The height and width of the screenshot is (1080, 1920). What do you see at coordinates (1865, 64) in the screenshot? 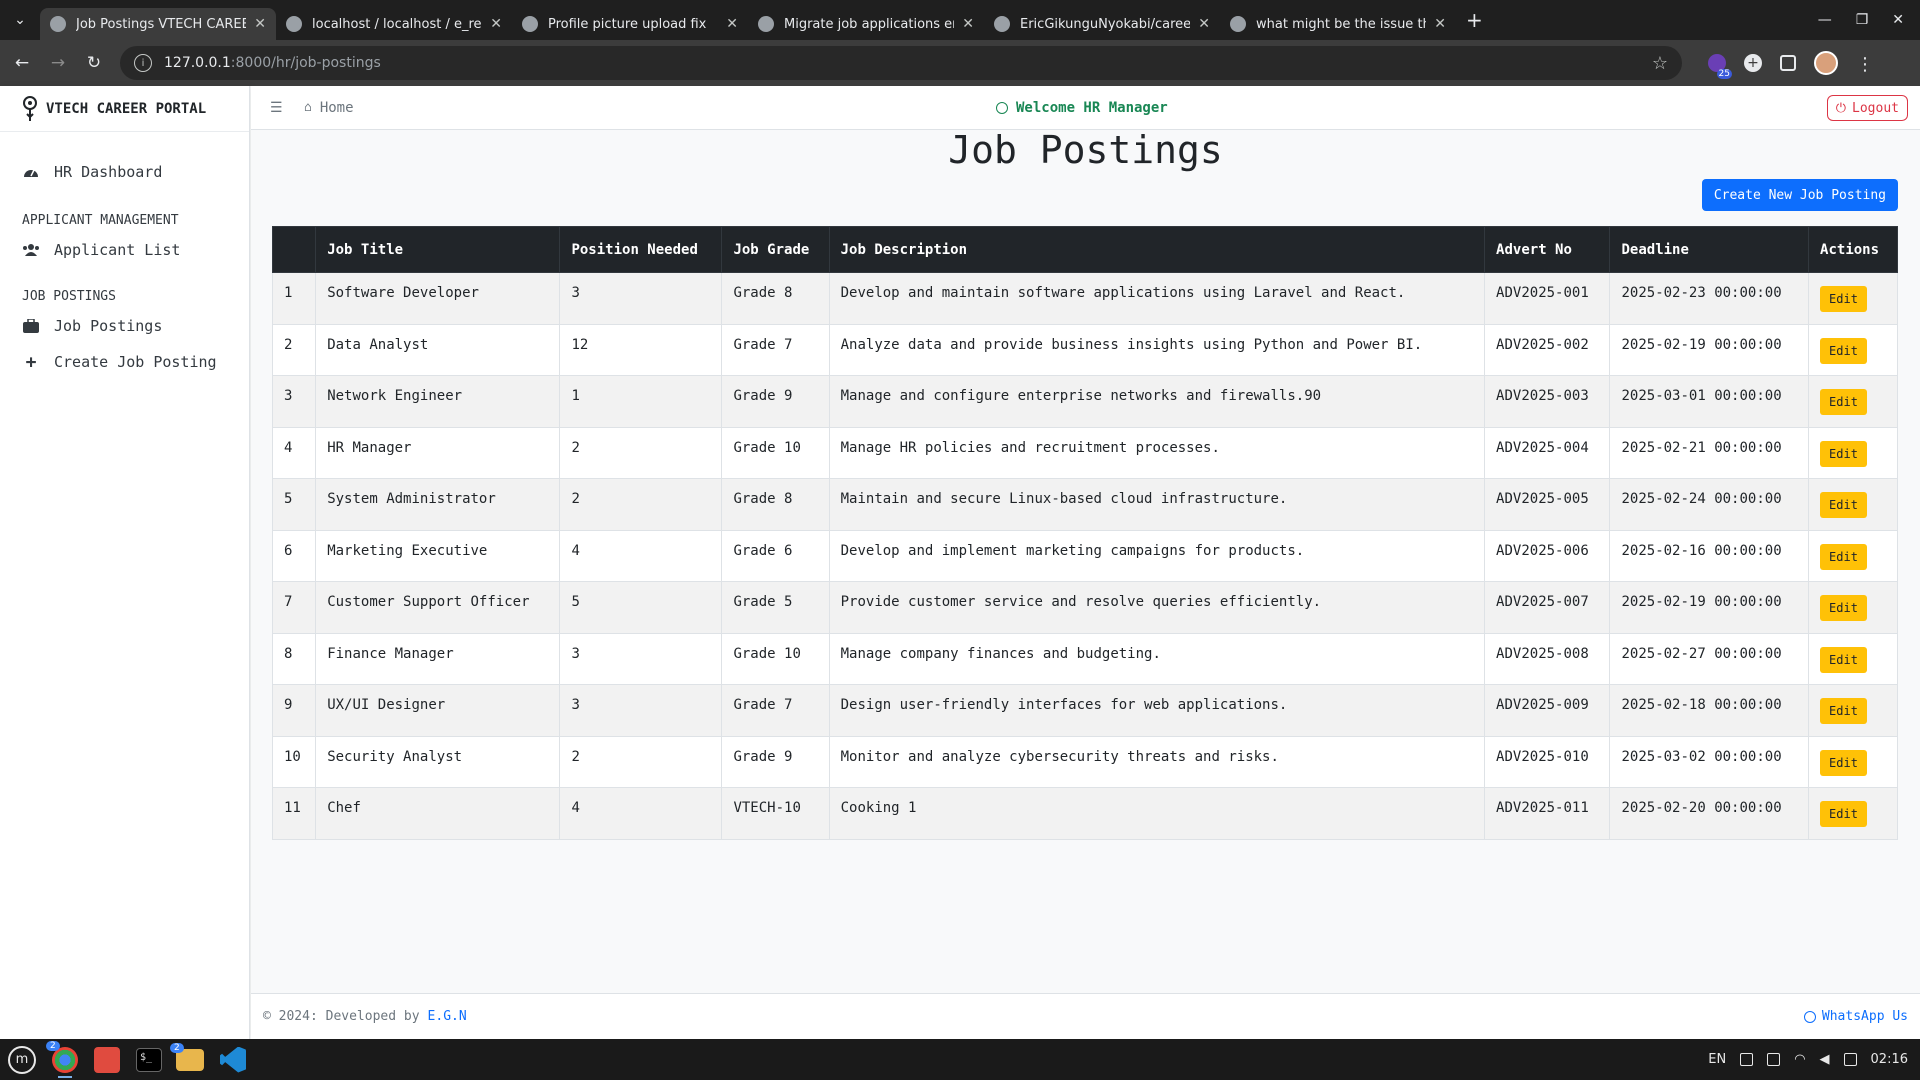
I see `browser-menu-icon: ⋮` at bounding box center [1865, 64].